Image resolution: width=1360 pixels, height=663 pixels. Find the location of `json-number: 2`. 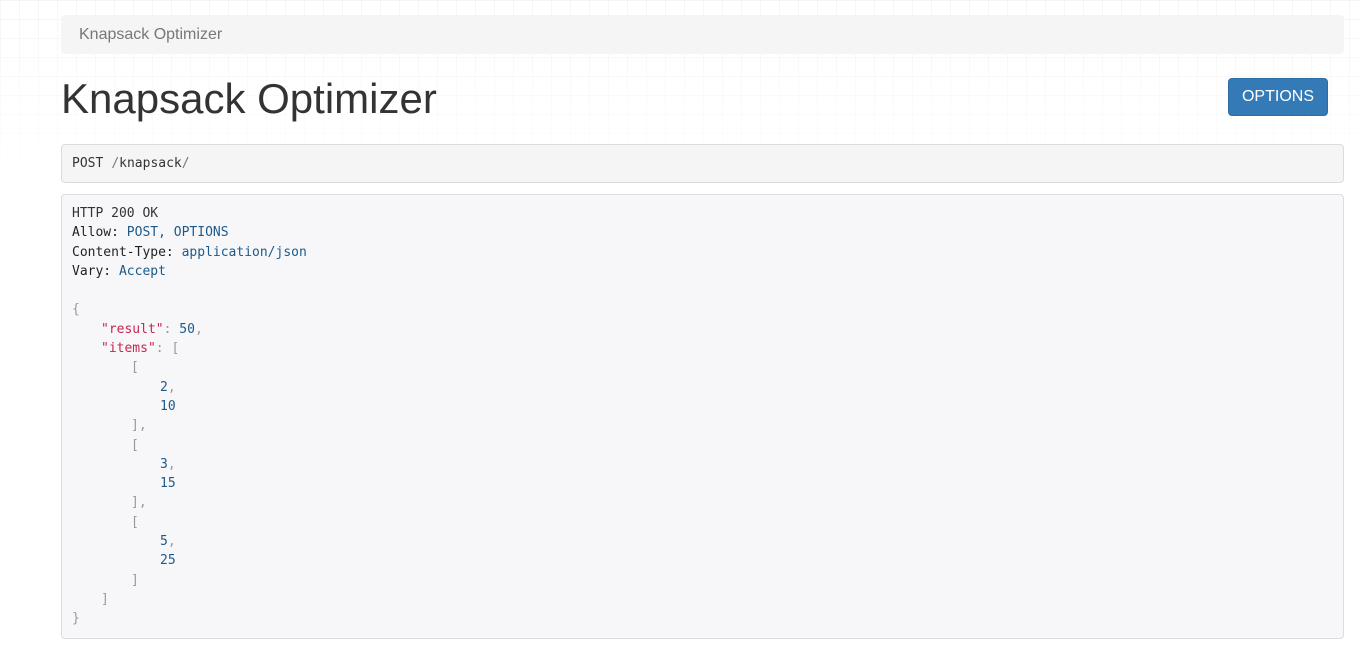

json-number: 2 is located at coordinates (164, 387).